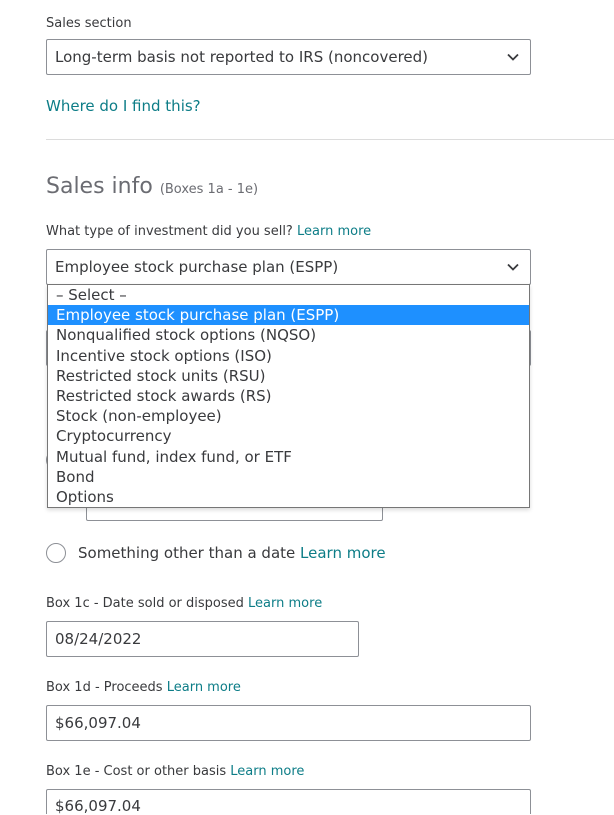 This screenshot has width=614, height=815. What do you see at coordinates (204, 687) in the screenshot?
I see `box-1d-learn-more: Learn more` at bounding box center [204, 687].